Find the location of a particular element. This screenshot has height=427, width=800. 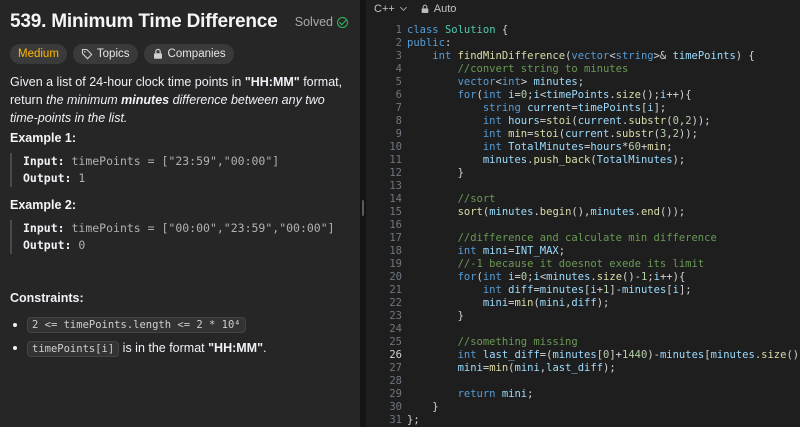

code-line: int diff=minutes[i+1]-minutes[i]; is located at coordinates (549, 290).